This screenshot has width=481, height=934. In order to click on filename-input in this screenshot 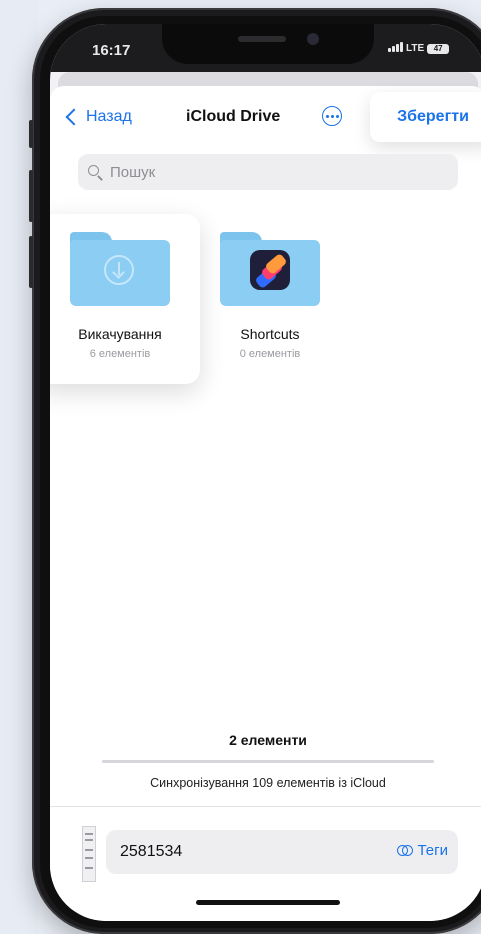, I will do `click(230, 852)`.